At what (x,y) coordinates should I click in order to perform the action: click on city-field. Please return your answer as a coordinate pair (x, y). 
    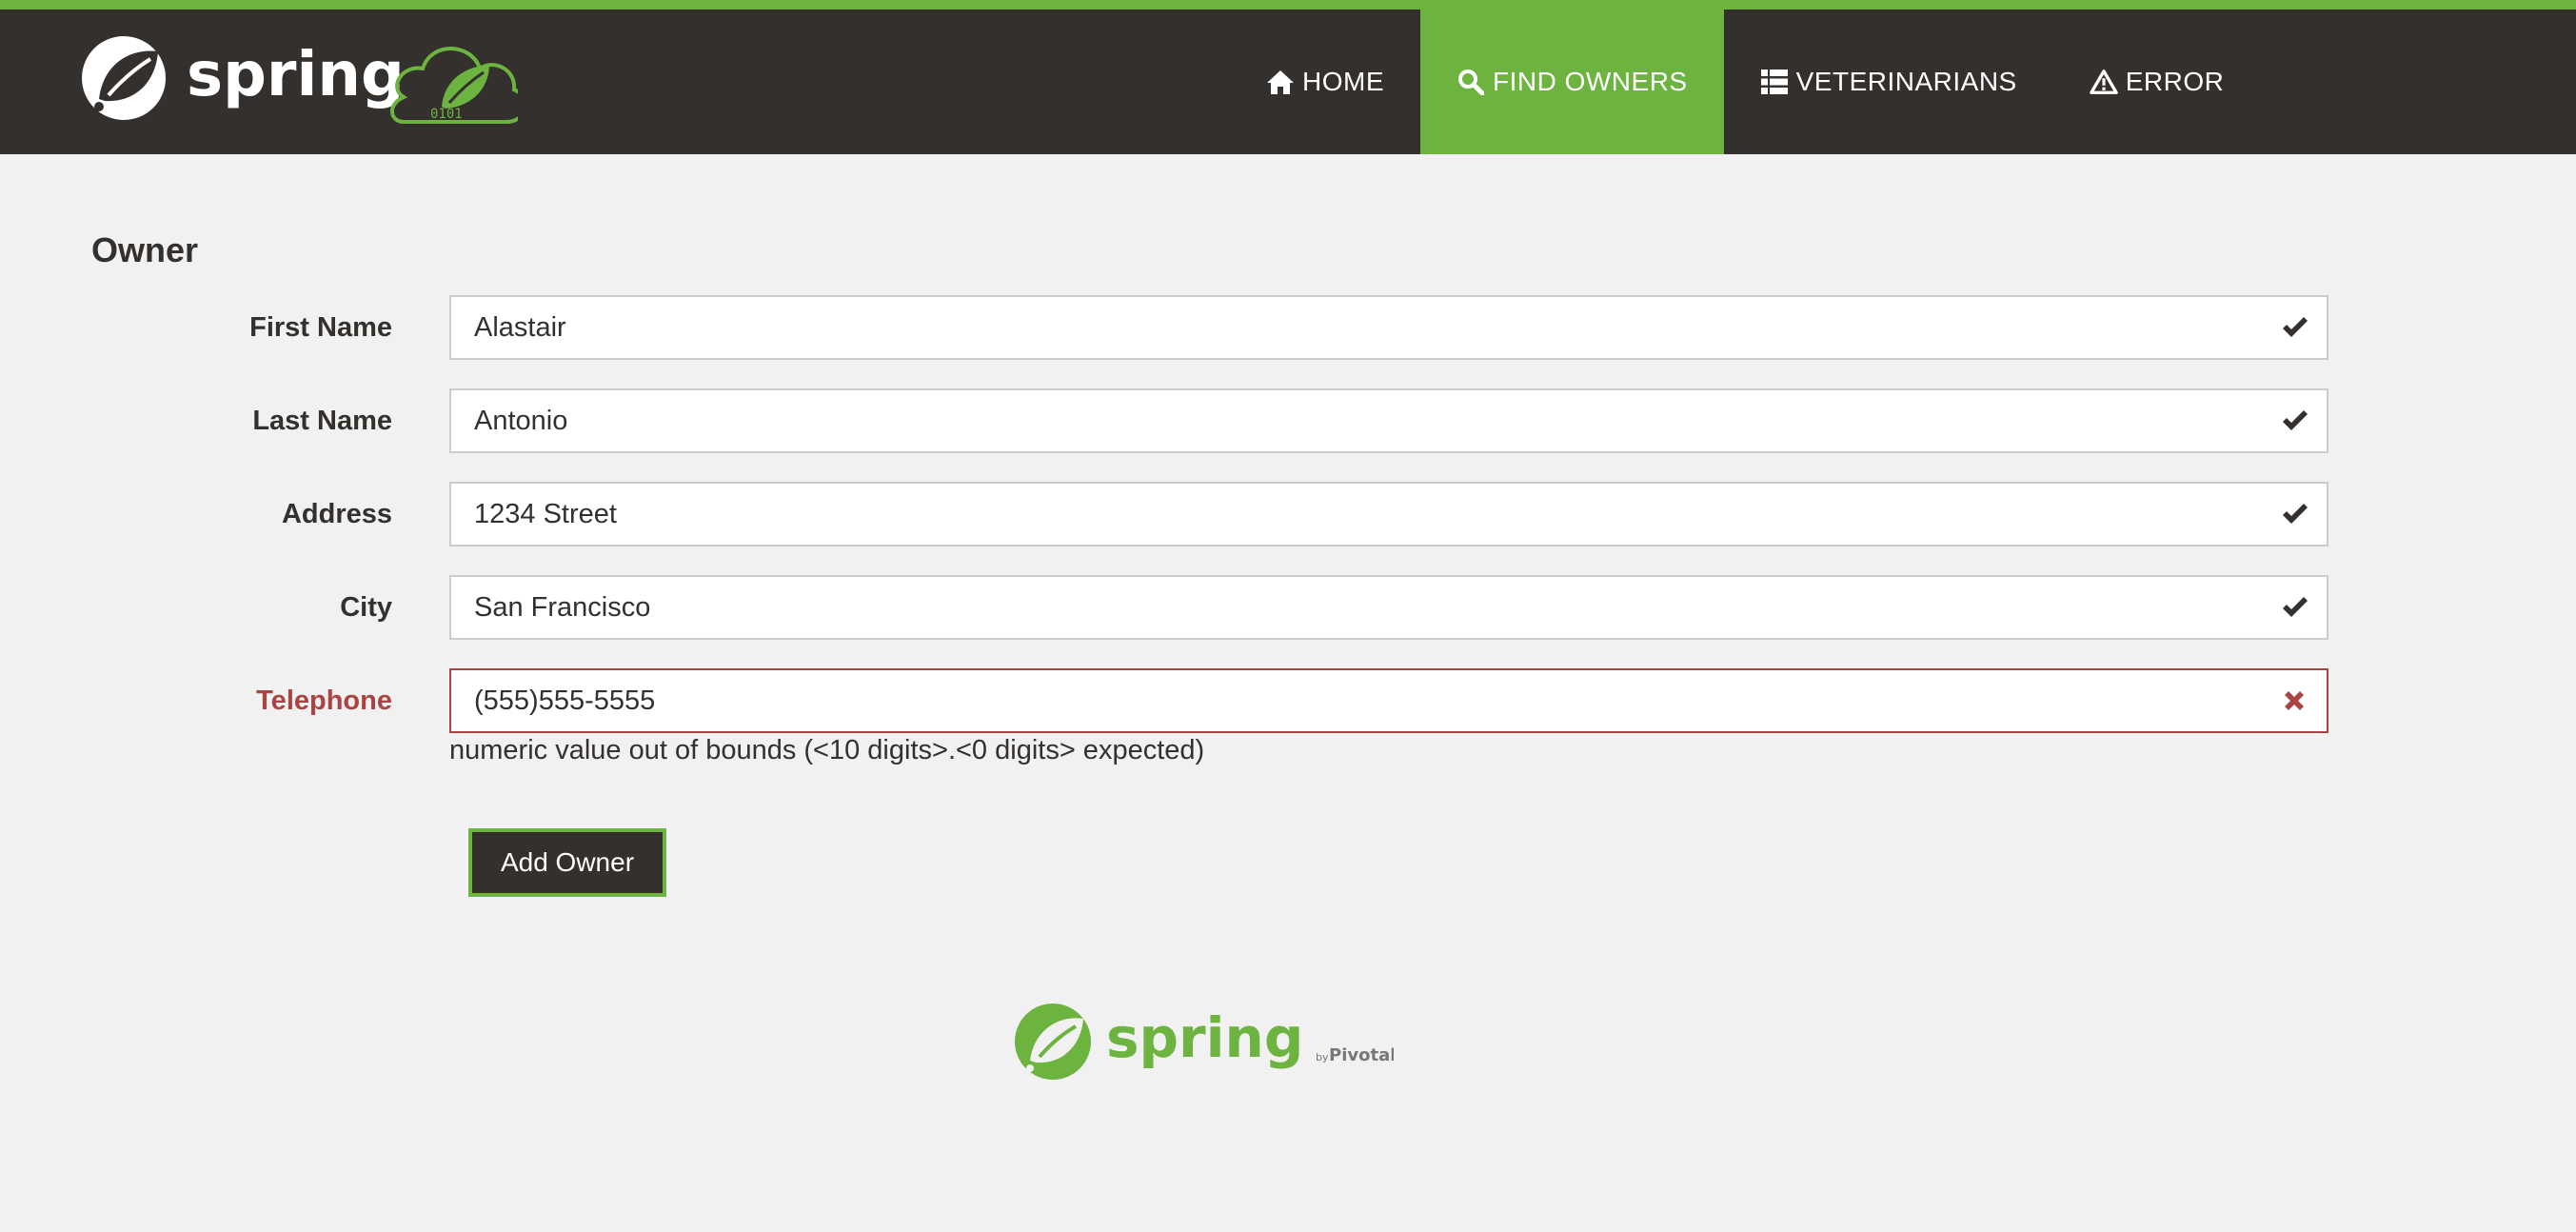
    Looking at the image, I should click on (1388, 607).